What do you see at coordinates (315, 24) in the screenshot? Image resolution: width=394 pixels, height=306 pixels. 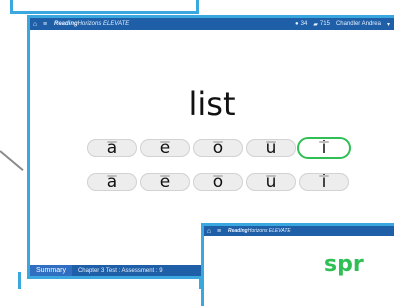 I see `book-icon: ▰` at bounding box center [315, 24].